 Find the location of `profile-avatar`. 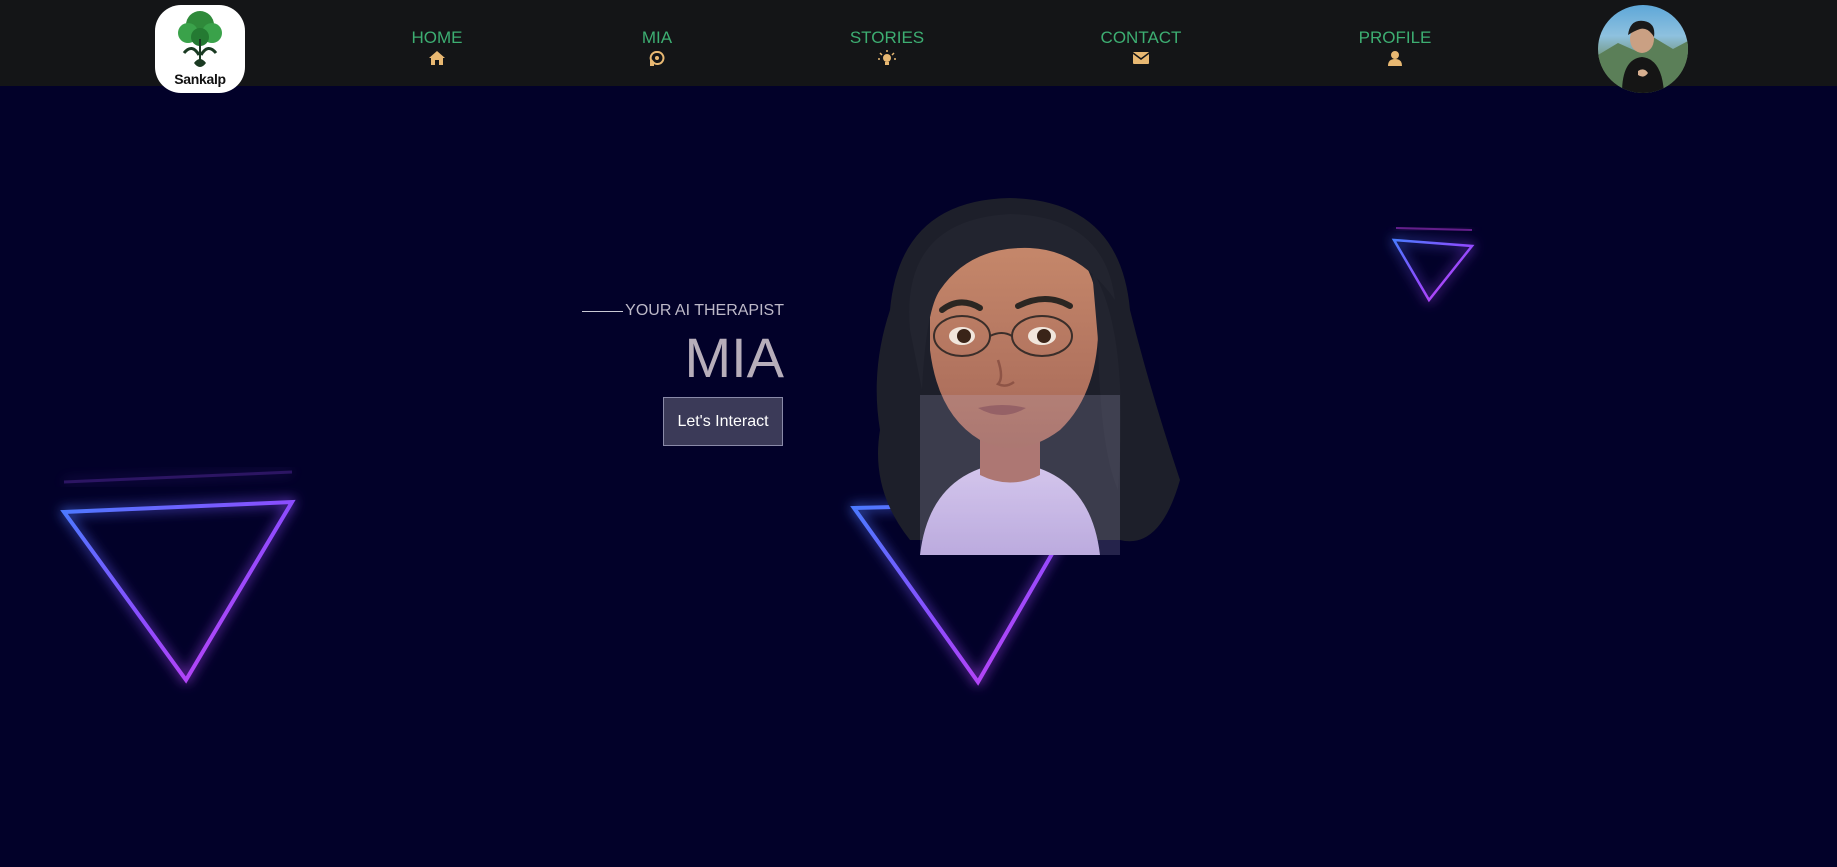

profile-avatar is located at coordinates (1643, 49).